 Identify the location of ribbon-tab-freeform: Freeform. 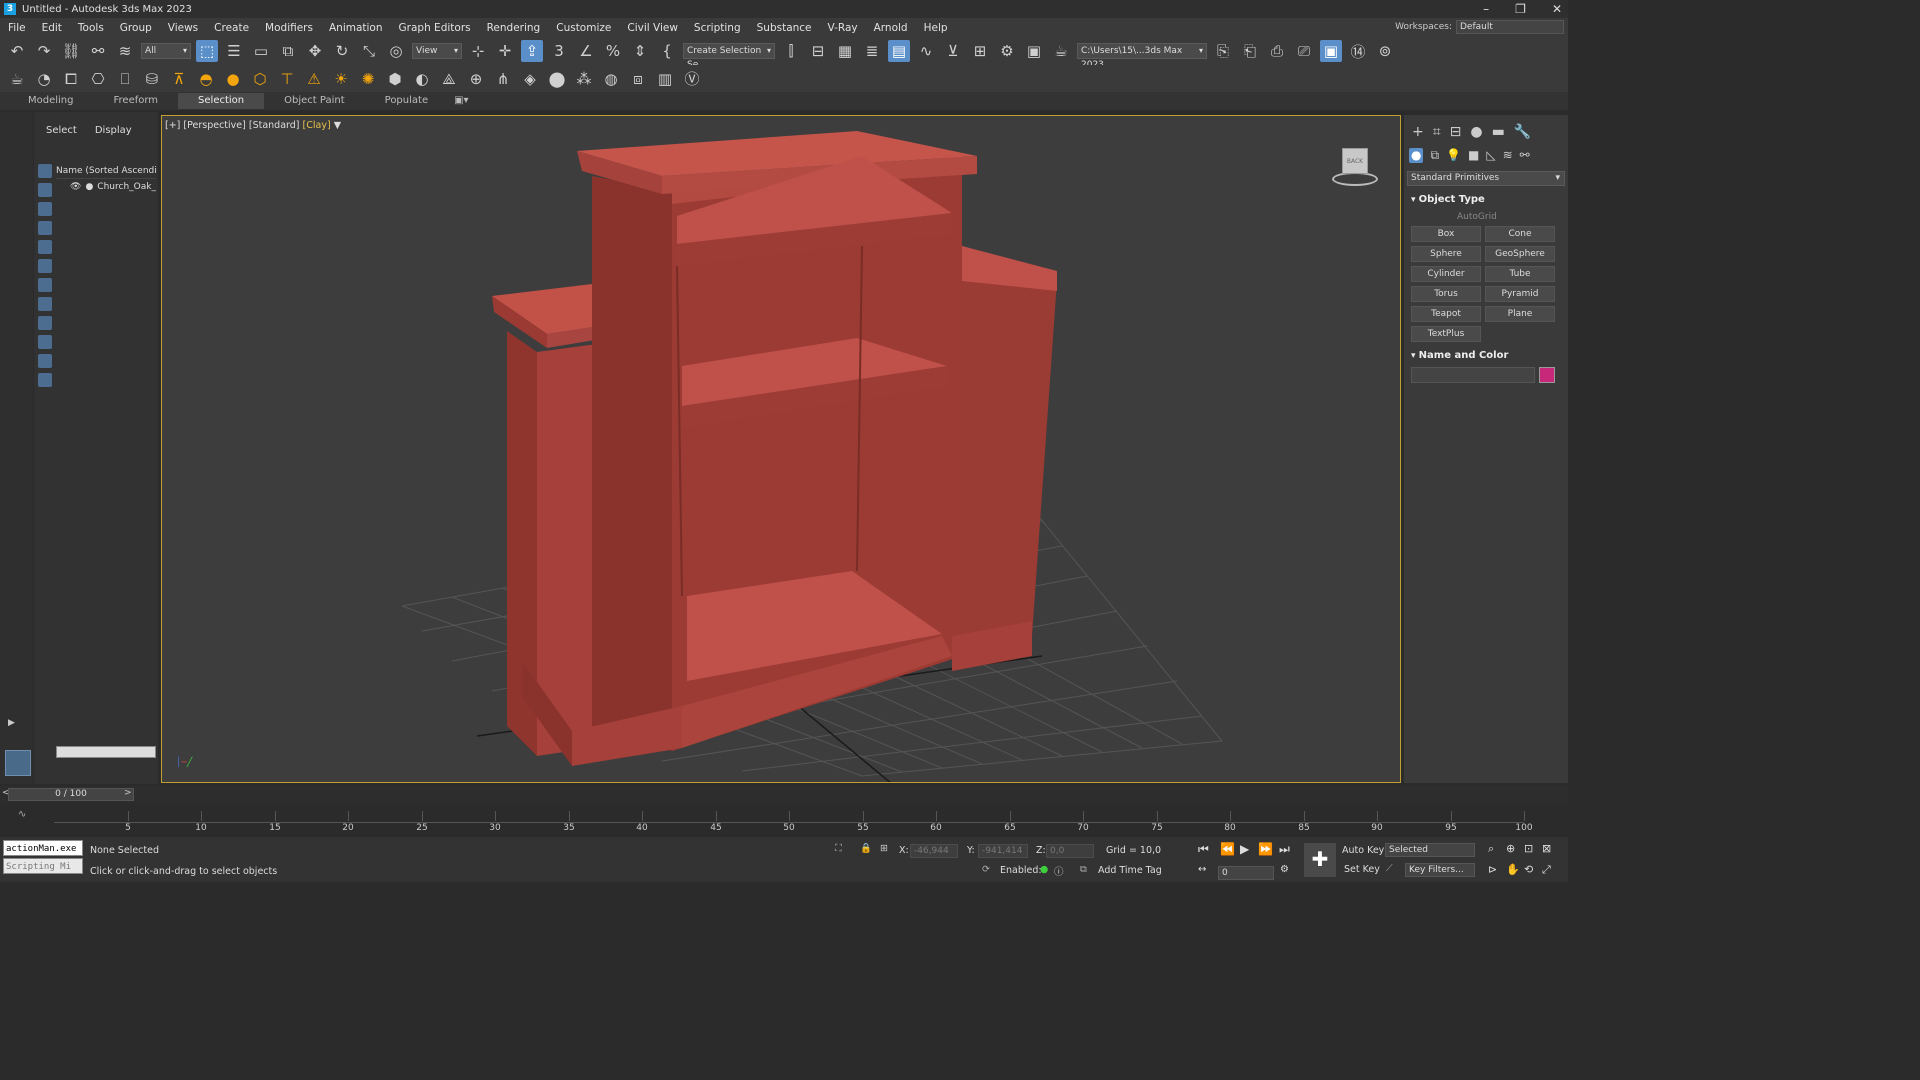
(136, 101).